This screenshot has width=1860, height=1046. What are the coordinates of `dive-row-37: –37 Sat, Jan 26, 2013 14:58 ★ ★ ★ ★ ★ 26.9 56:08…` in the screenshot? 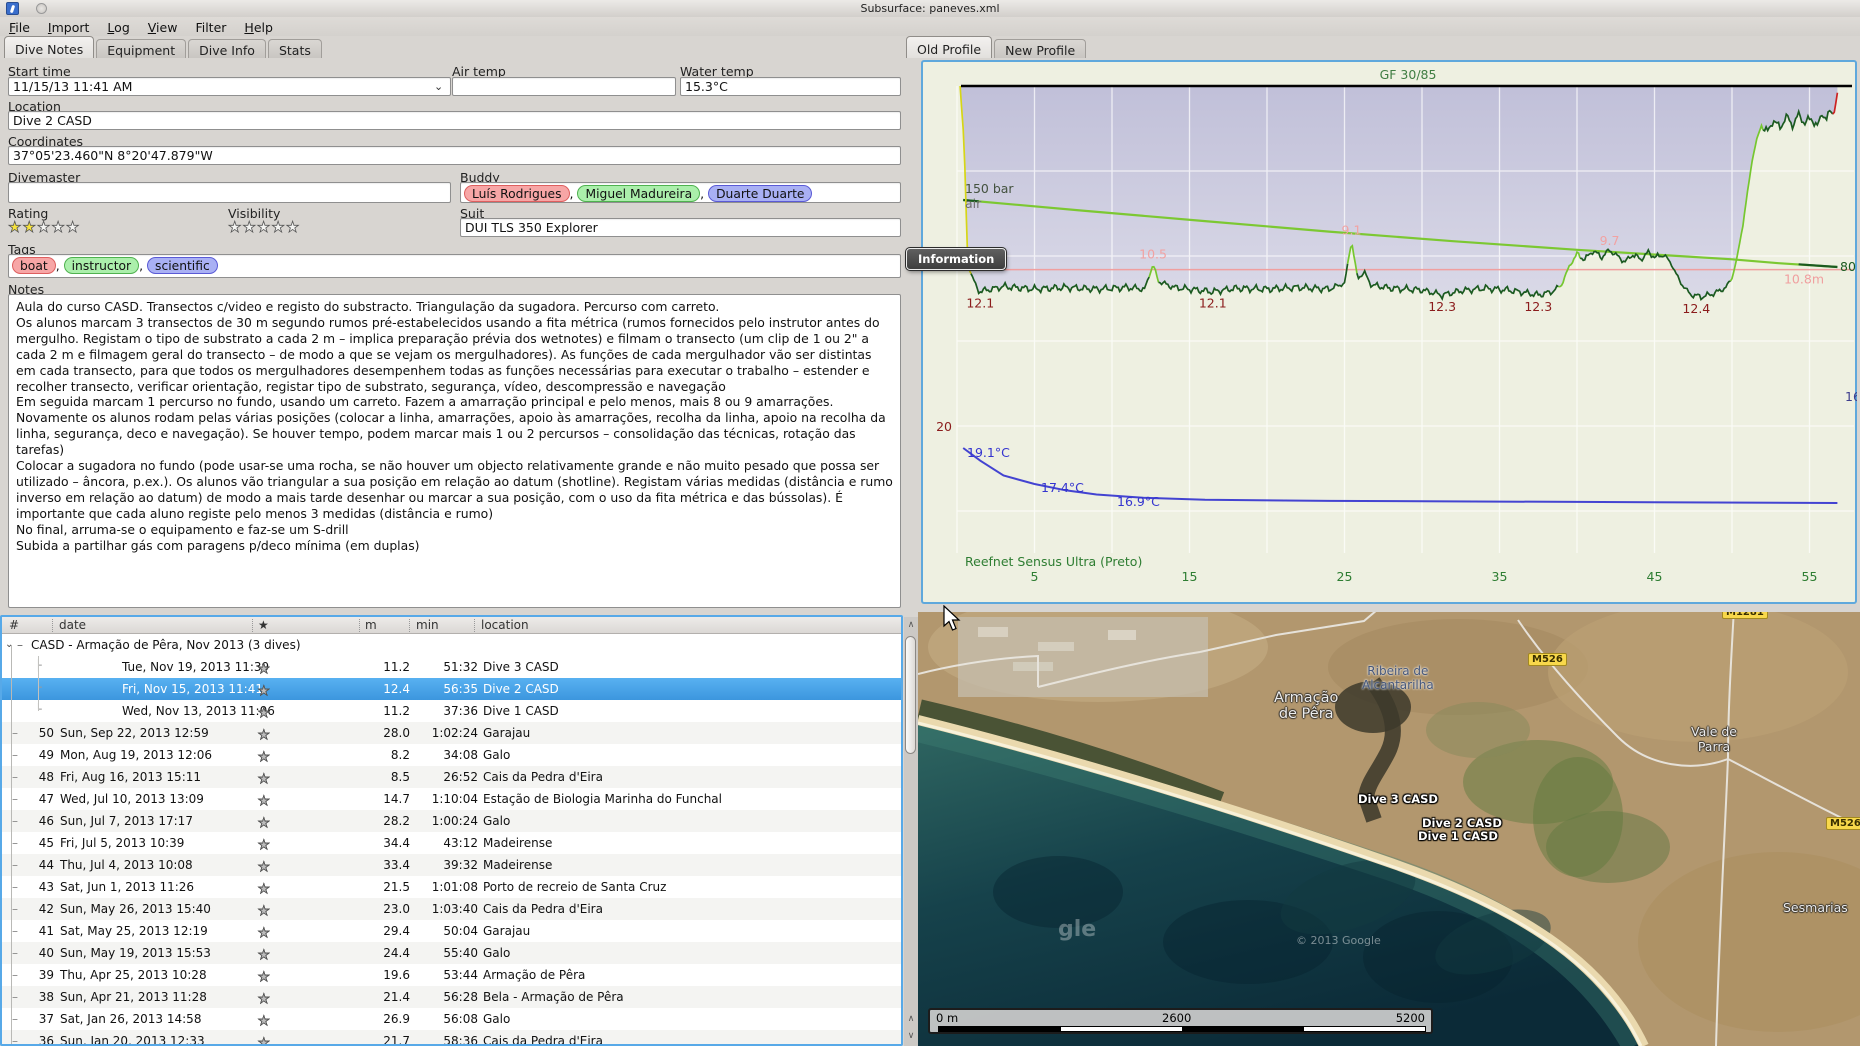 It's located at (451, 1019).